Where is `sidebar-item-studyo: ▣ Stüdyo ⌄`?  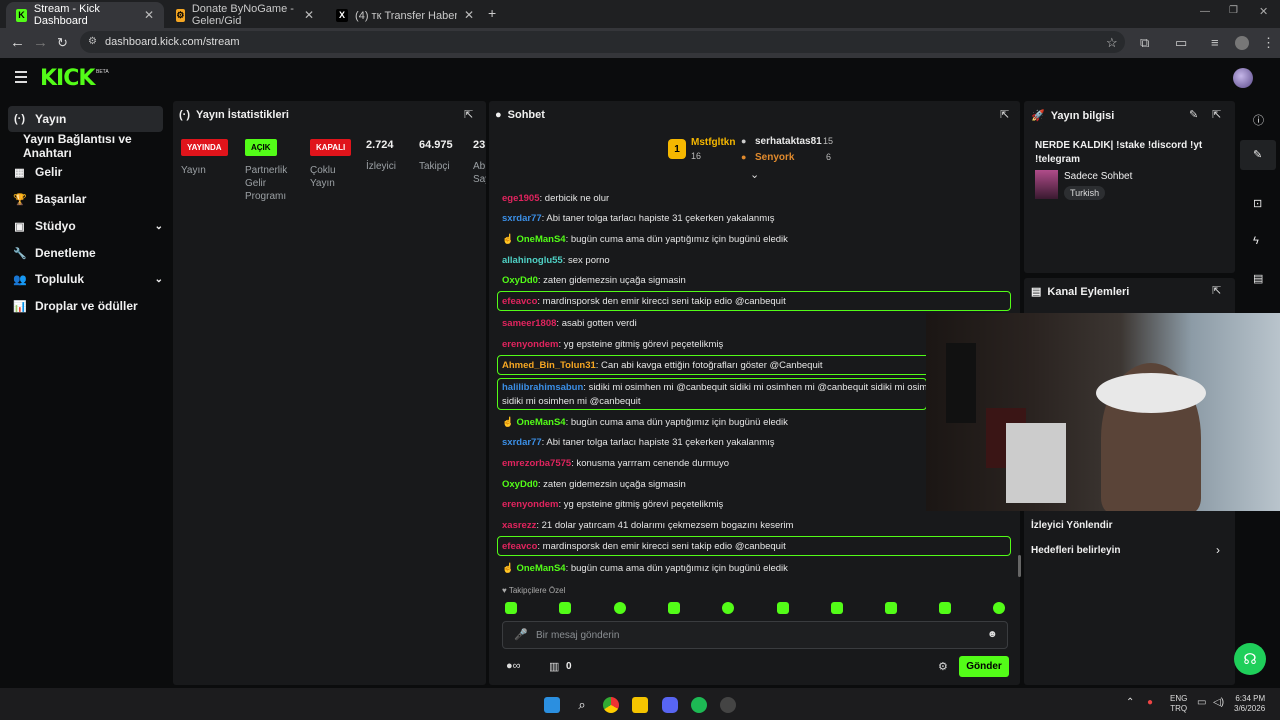
sidebar-item-studyo: ▣ Stüdyo ⌄ is located at coordinates (85, 226).